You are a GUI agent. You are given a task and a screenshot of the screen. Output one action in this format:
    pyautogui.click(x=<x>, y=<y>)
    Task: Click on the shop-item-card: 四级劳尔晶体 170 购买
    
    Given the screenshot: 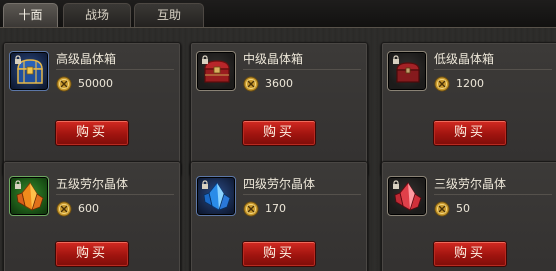 What is the action you would take?
    pyautogui.click(x=279, y=216)
    